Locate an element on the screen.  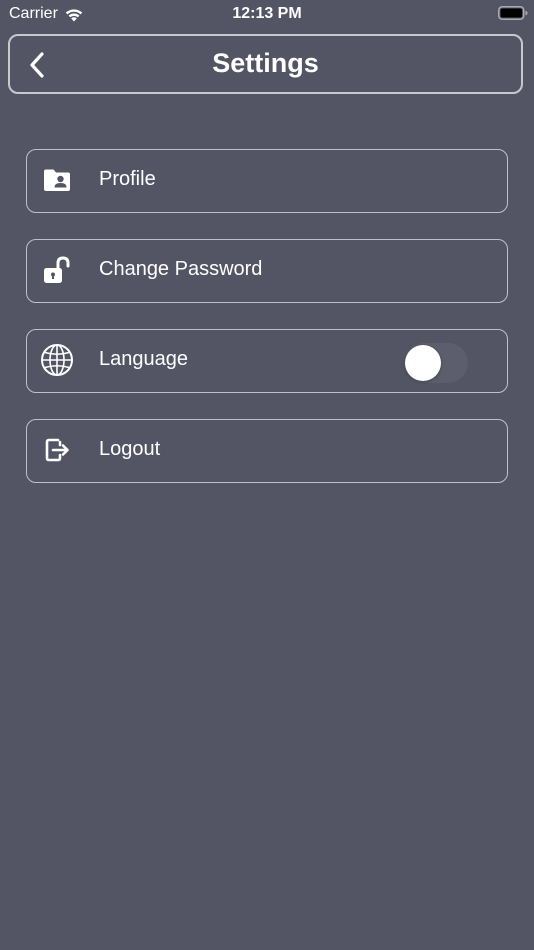
menu-item-logout: Logout is located at coordinates (267, 451).